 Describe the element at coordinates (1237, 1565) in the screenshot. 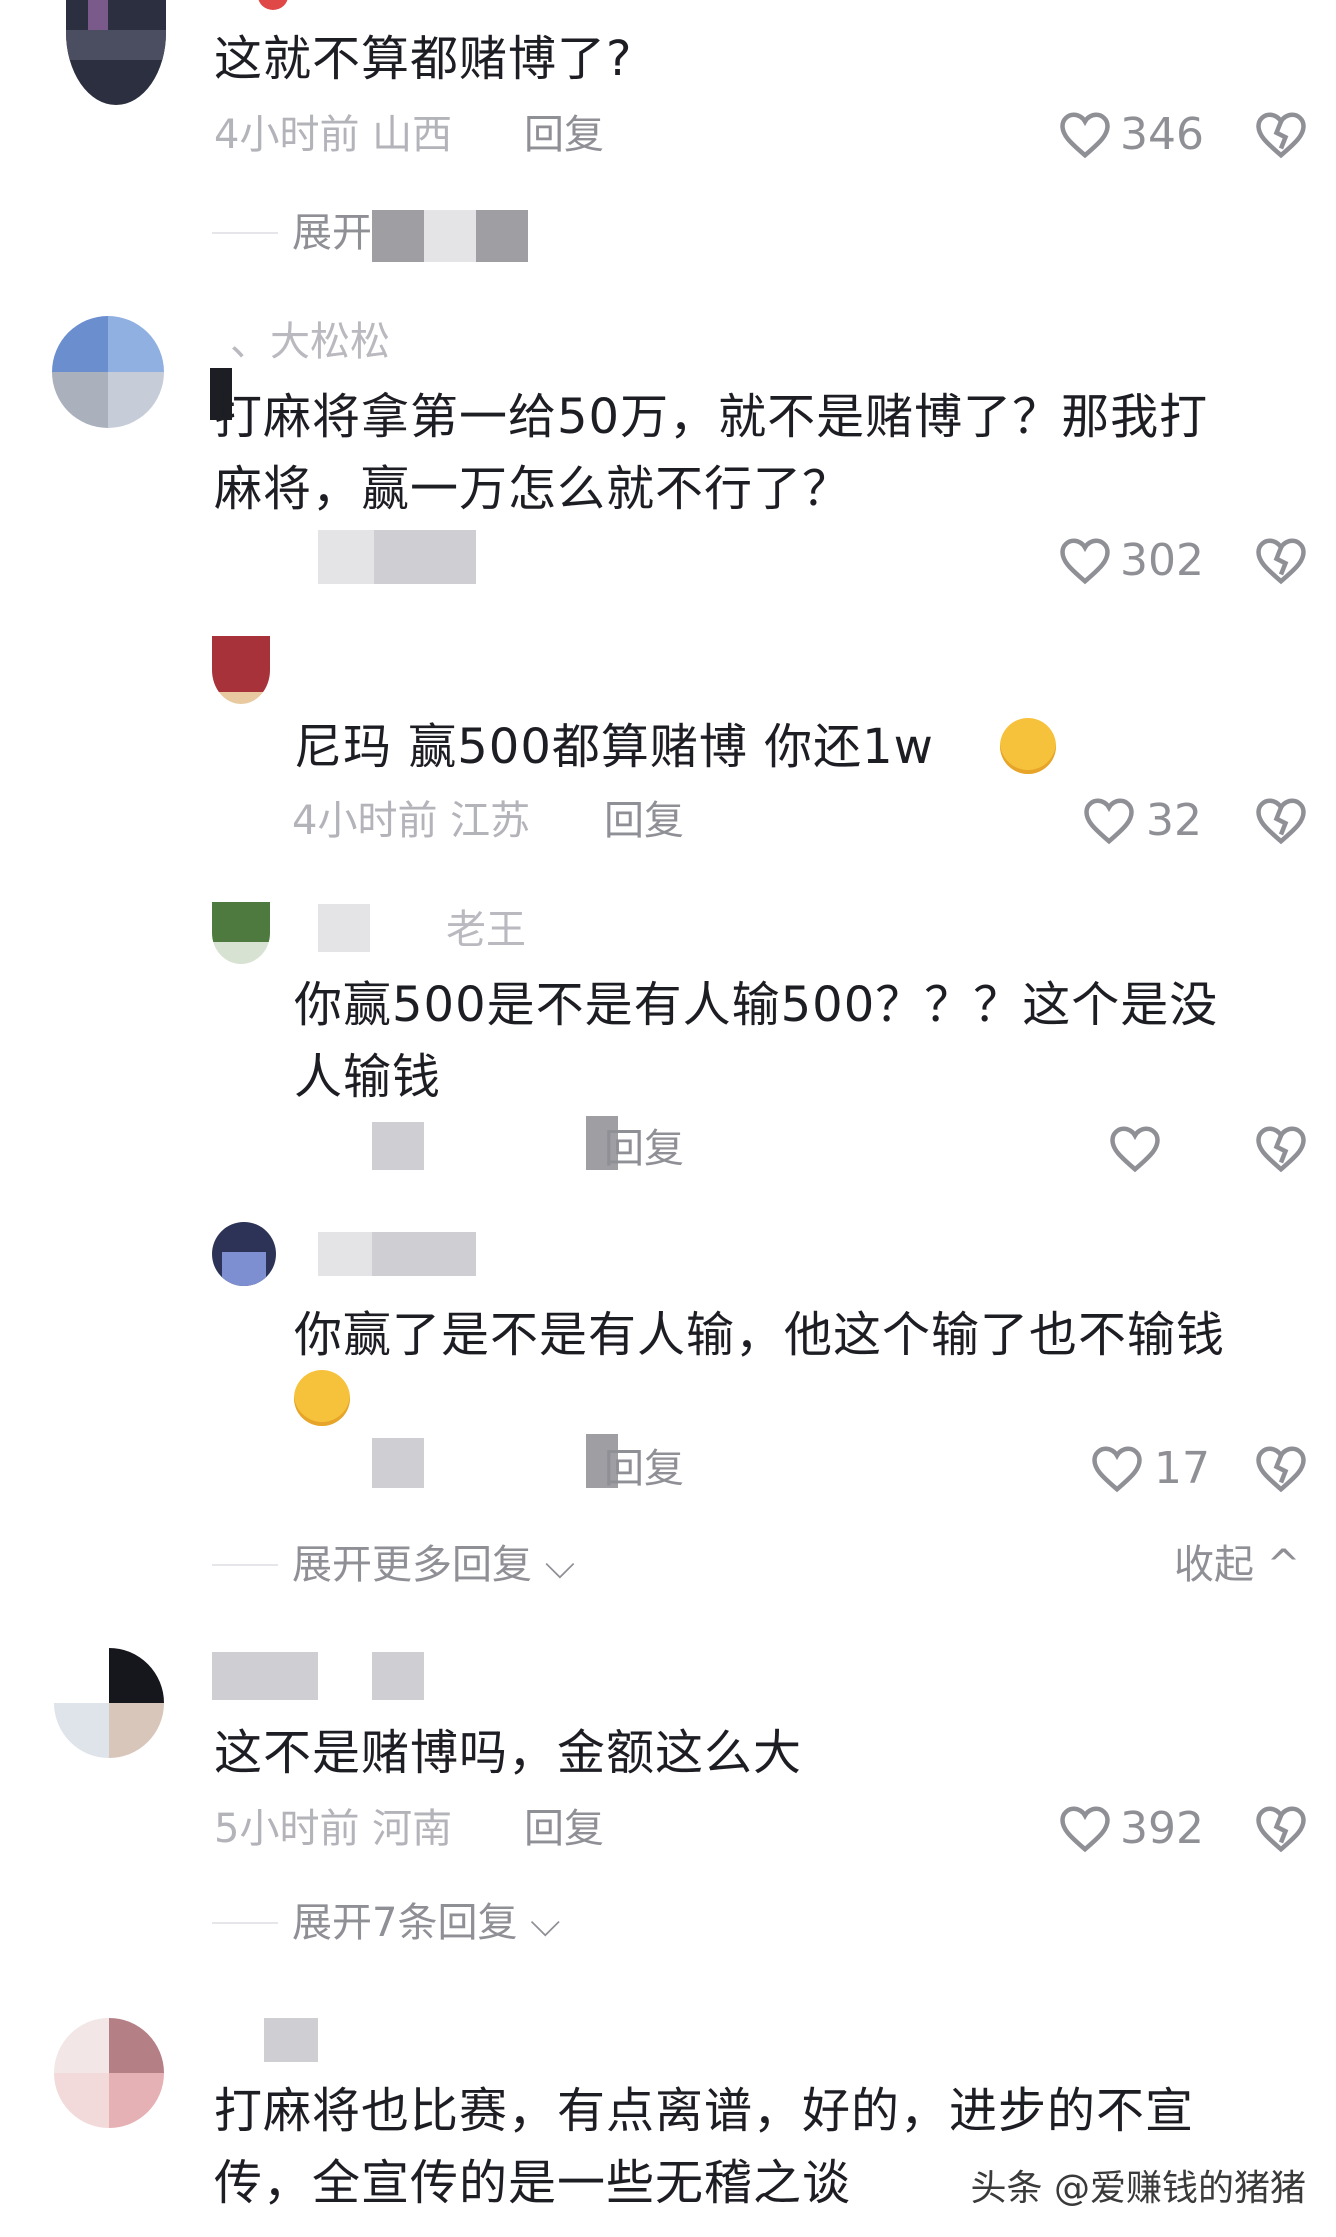

I see `collapse-replies-button: 收起 ^` at that location.